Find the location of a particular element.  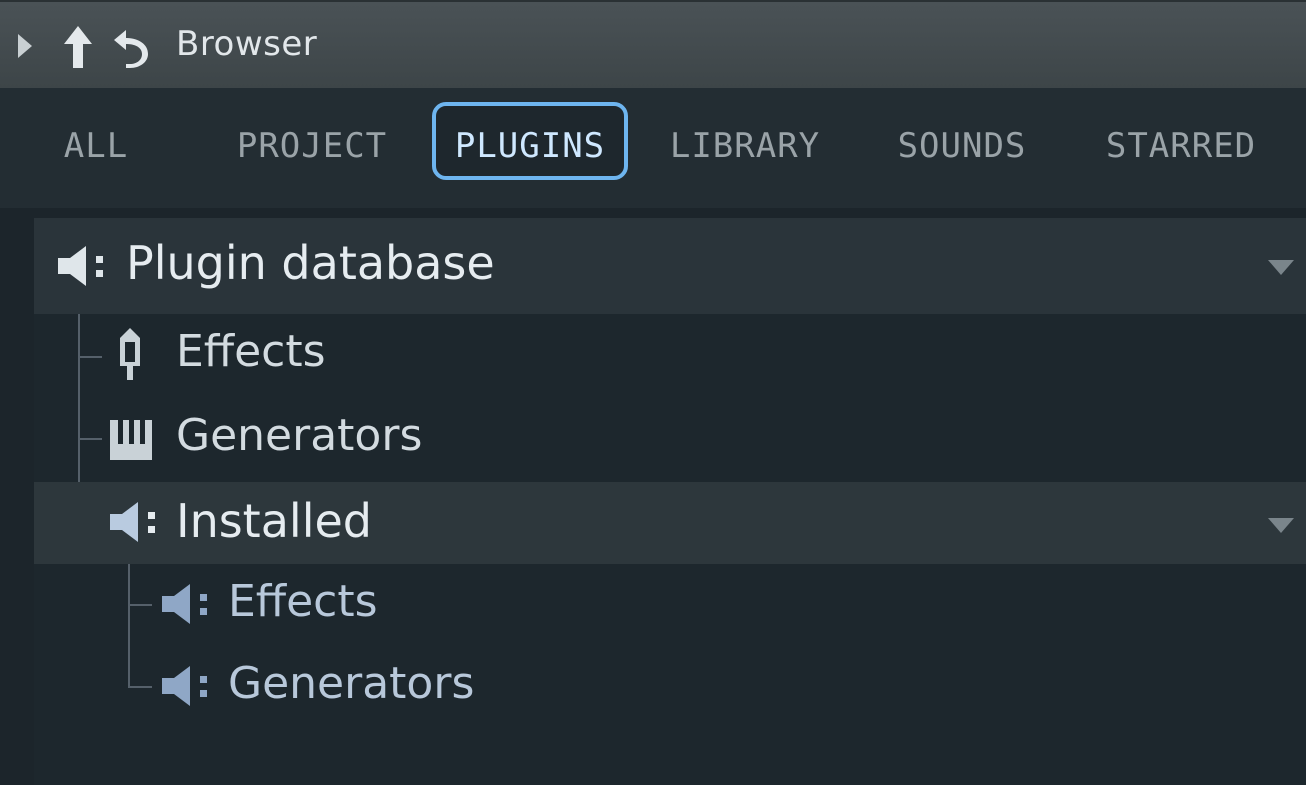

tree-item-label: Plugin database is located at coordinates (310, 263).